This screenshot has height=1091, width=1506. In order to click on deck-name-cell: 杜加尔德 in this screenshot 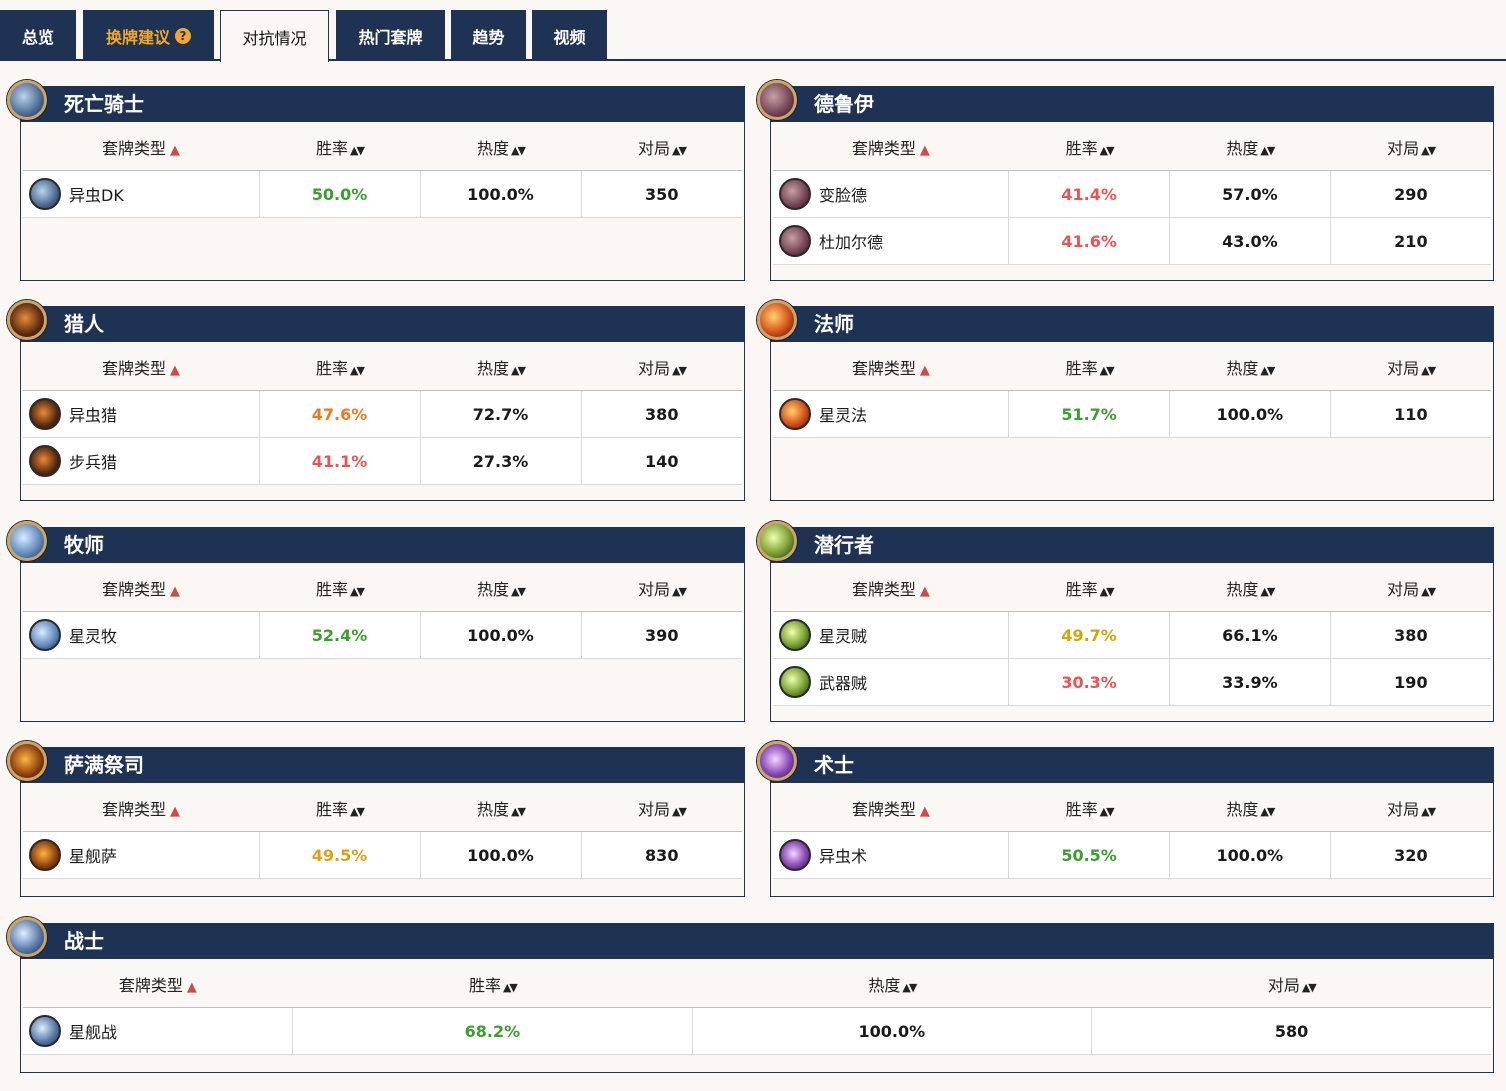, I will do `click(891, 241)`.